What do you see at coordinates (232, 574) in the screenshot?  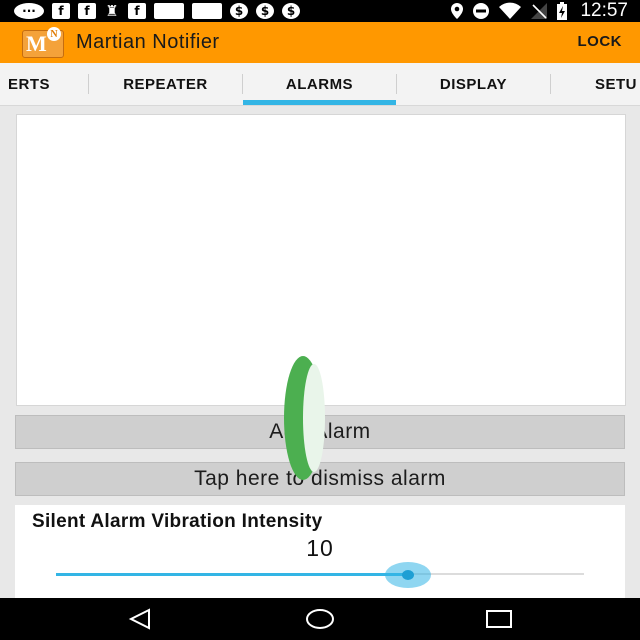 I see `slider-fill` at bounding box center [232, 574].